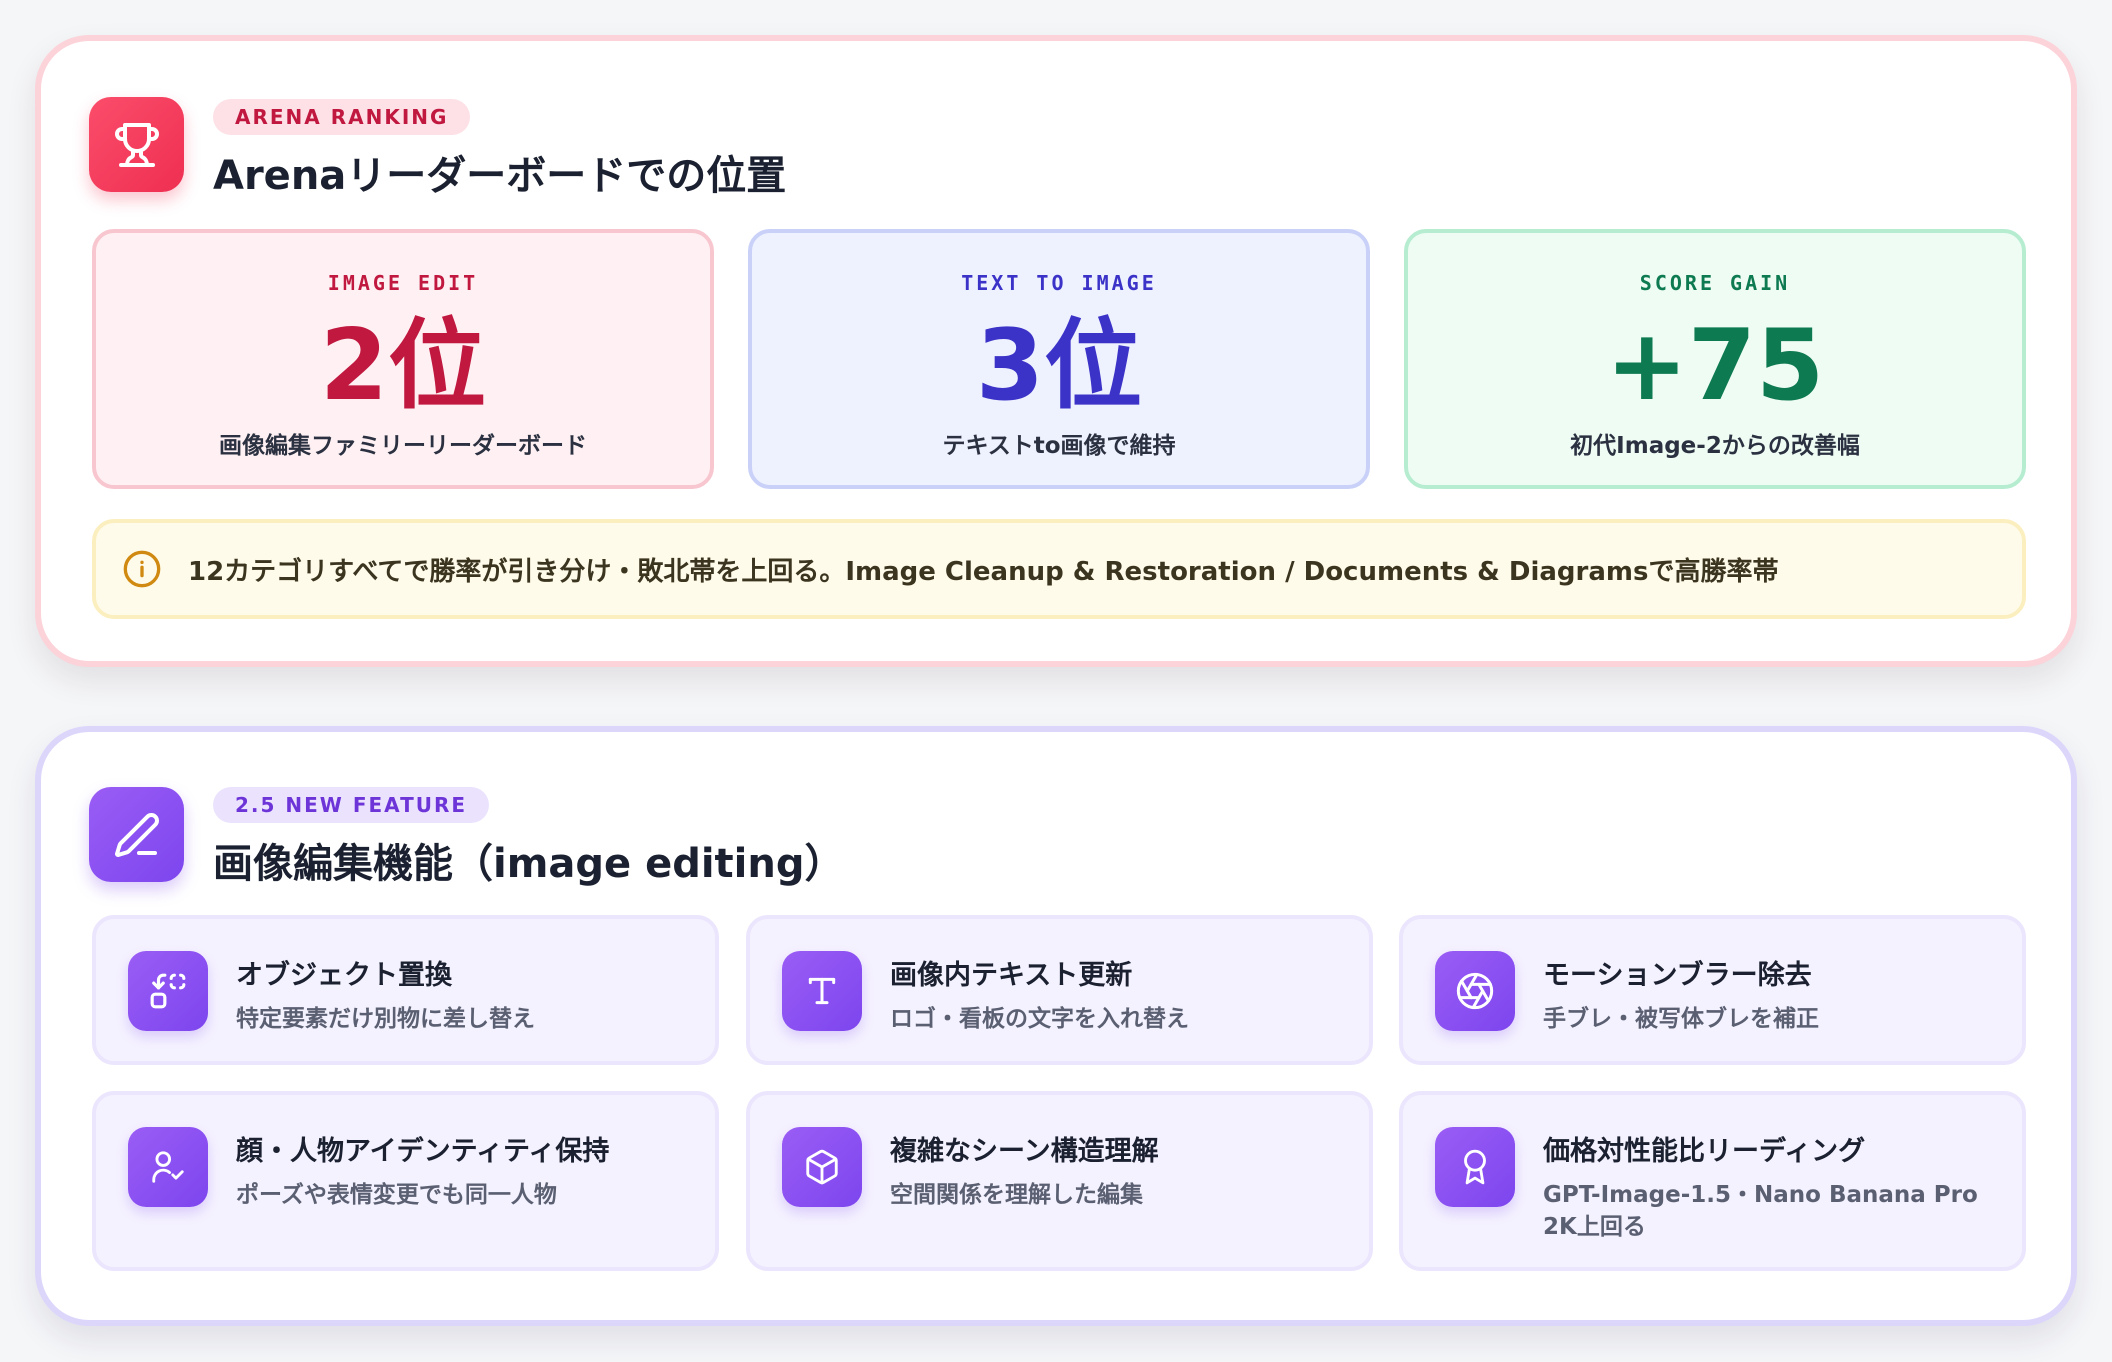 This screenshot has height=1362, width=2112. Describe the element at coordinates (1011, 975) in the screenshot. I see `feature-title: 画像内テキスト更新` at that location.